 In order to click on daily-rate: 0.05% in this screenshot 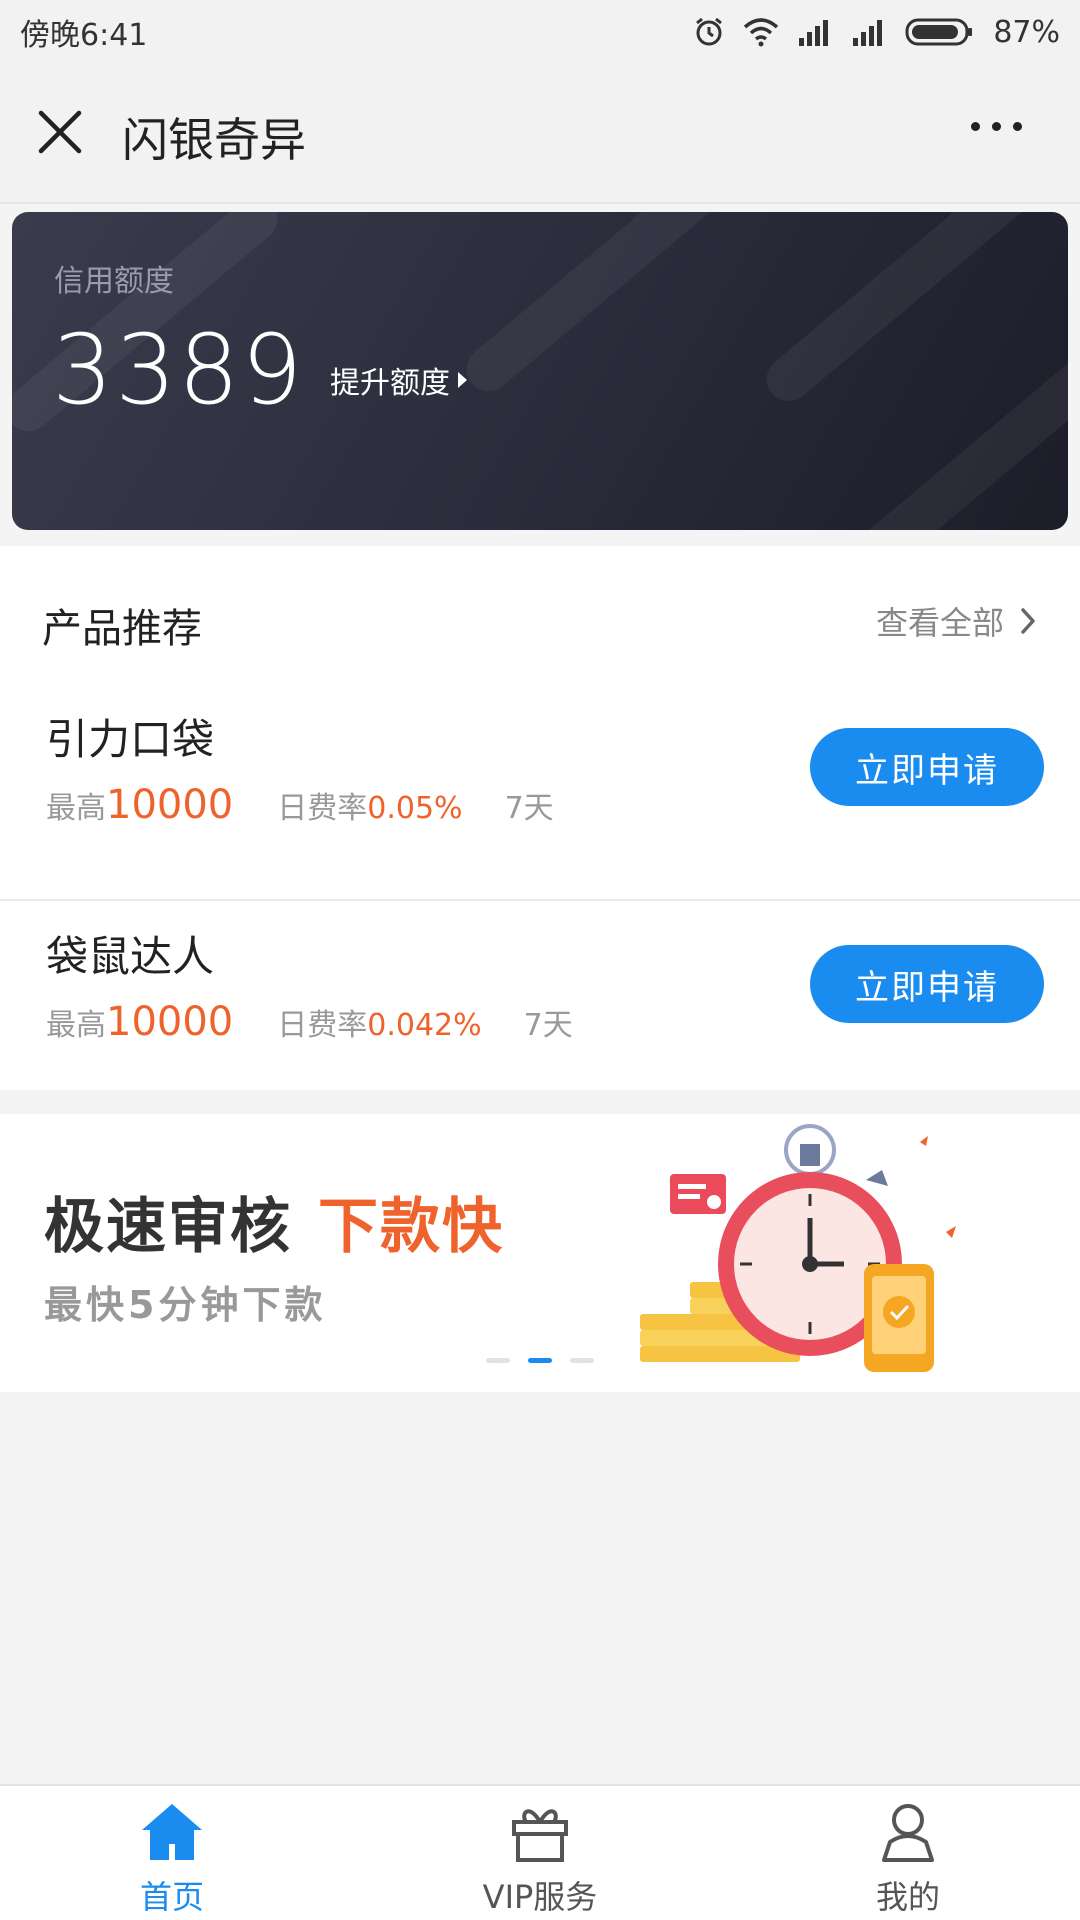, I will do `click(415, 808)`.